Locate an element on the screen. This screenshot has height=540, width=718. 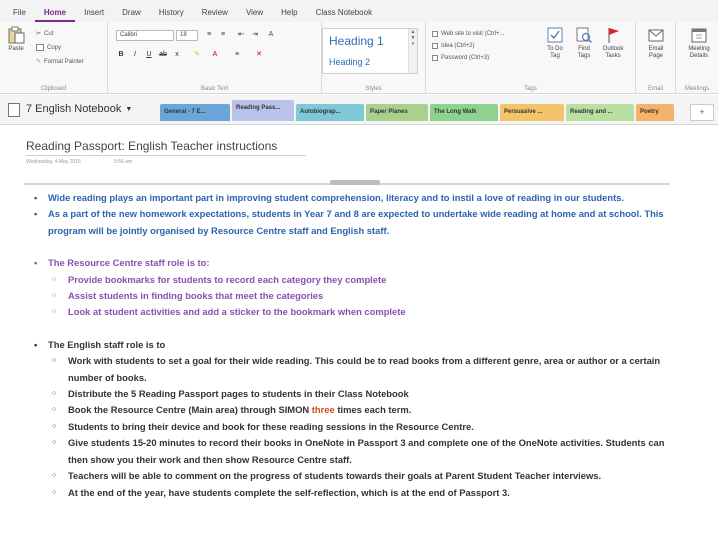
book-item-text-end: times each term. is located at coordinates (373, 410).